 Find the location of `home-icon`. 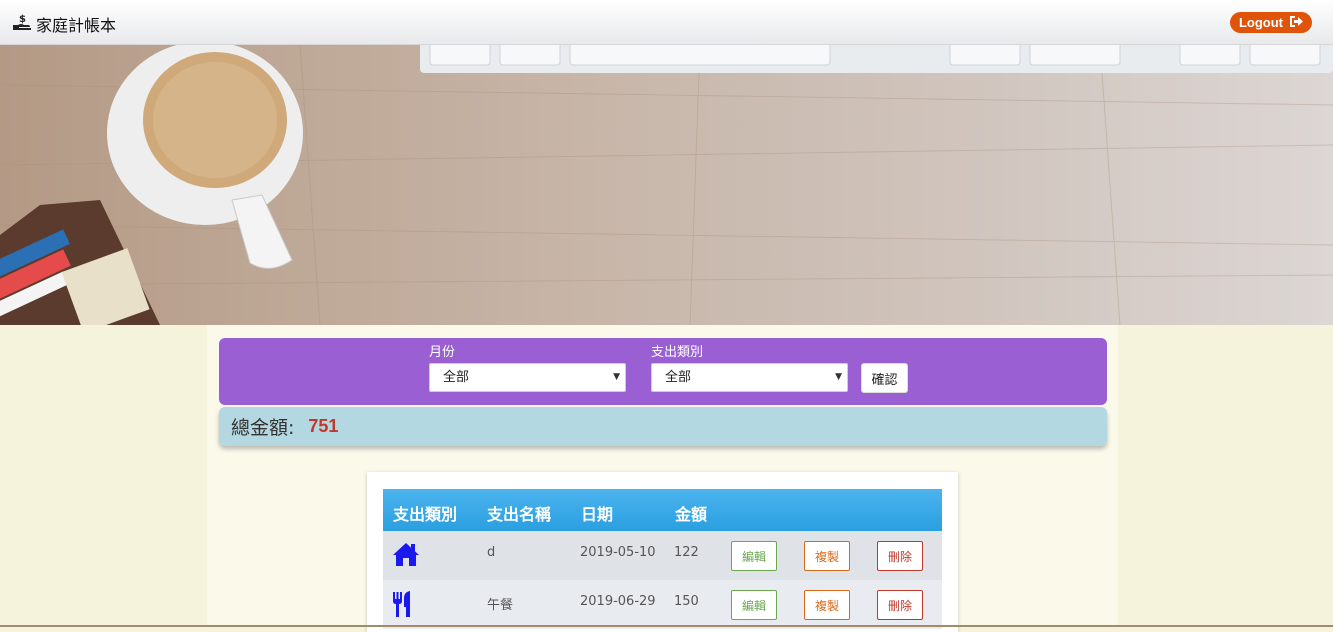

home-icon is located at coordinates (406, 555).